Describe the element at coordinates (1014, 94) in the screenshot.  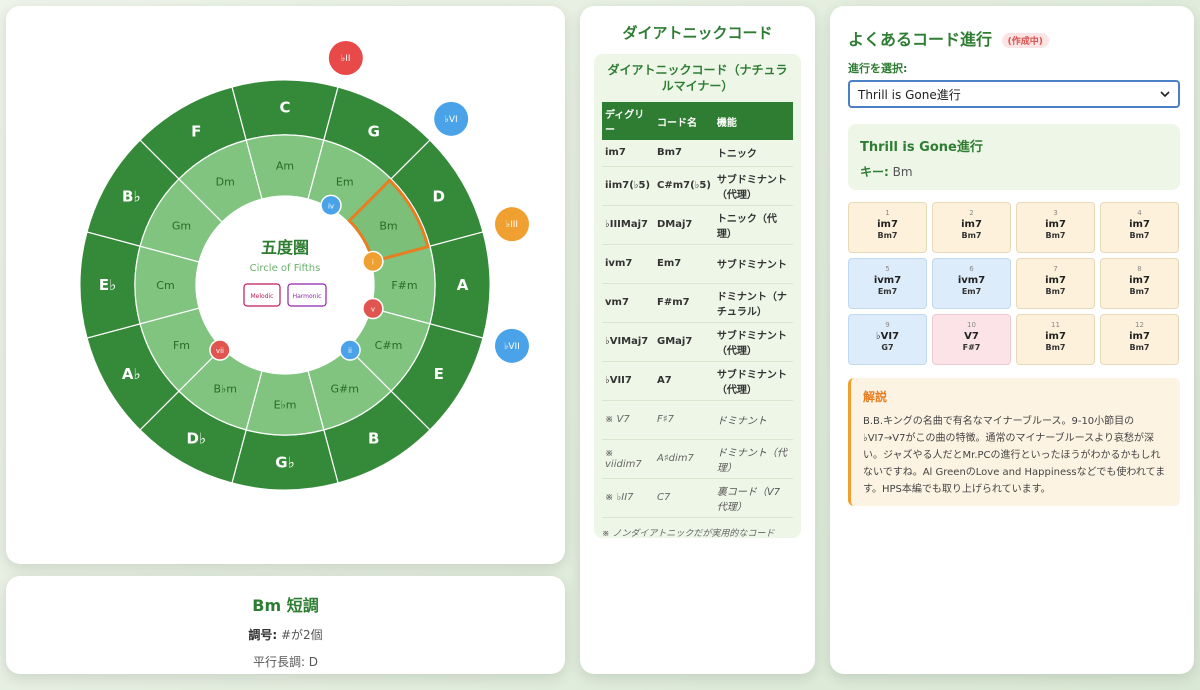
I see `progression-select: Thrill is Gone進行` at that location.